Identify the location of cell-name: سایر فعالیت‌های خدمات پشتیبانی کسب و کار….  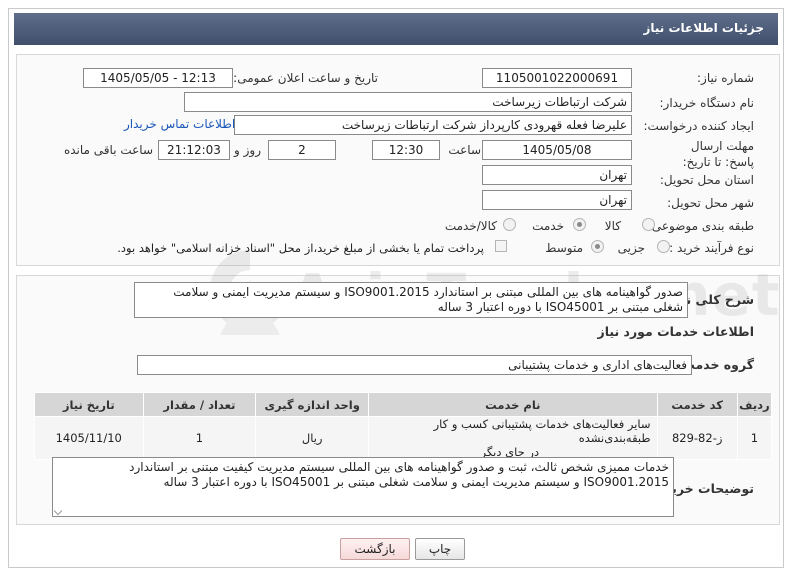
(513, 438).